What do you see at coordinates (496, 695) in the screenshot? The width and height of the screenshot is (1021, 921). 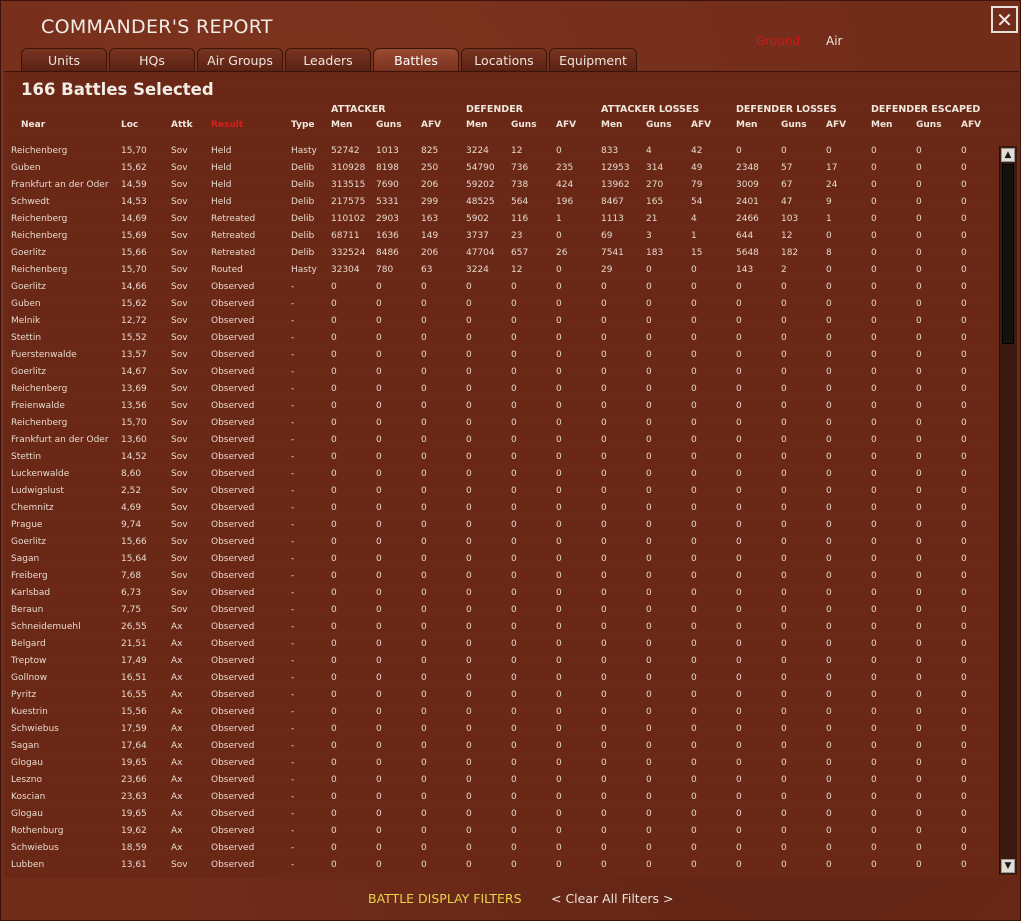 I see `table-row: Pyritz 16,55 Ax Observed - 0 0 0 0 0 0 0 0 0 0 0 0 0 0 0` at bounding box center [496, 695].